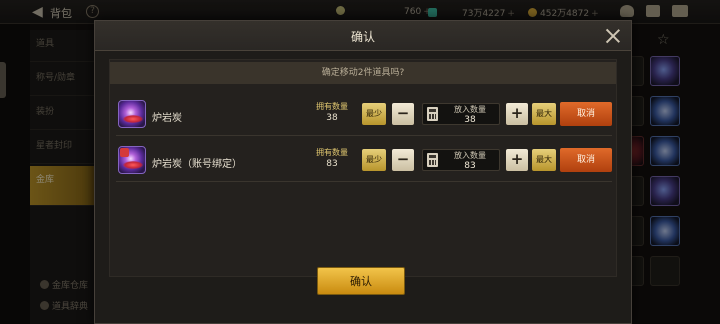 The height and width of the screenshot is (324, 720). I want to click on close-icon, so click(613, 36).